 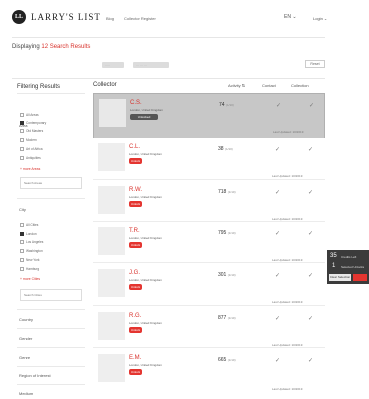 I want to click on column-header-activity: Activity ⇅, so click(x=236, y=85).